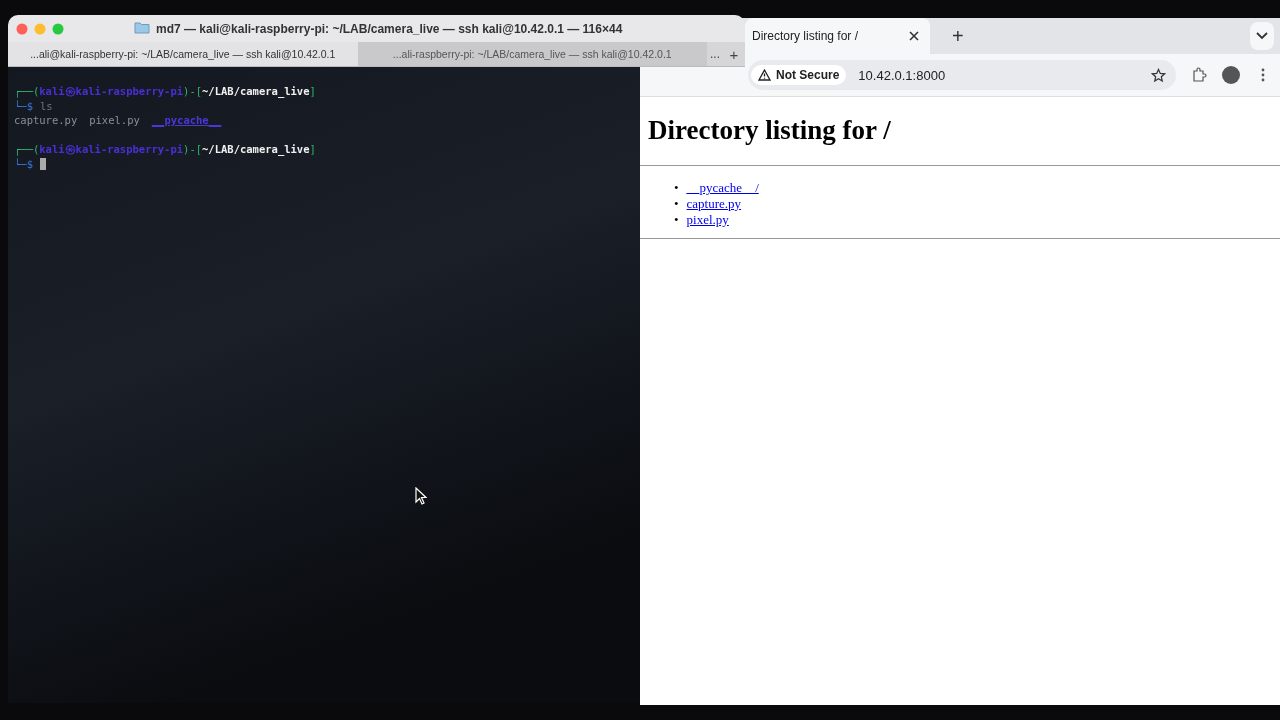  What do you see at coordinates (962, 75) in the screenshot?
I see `address-bar: Not Secure 10.42.0.1:8000` at bounding box center [962, 75].